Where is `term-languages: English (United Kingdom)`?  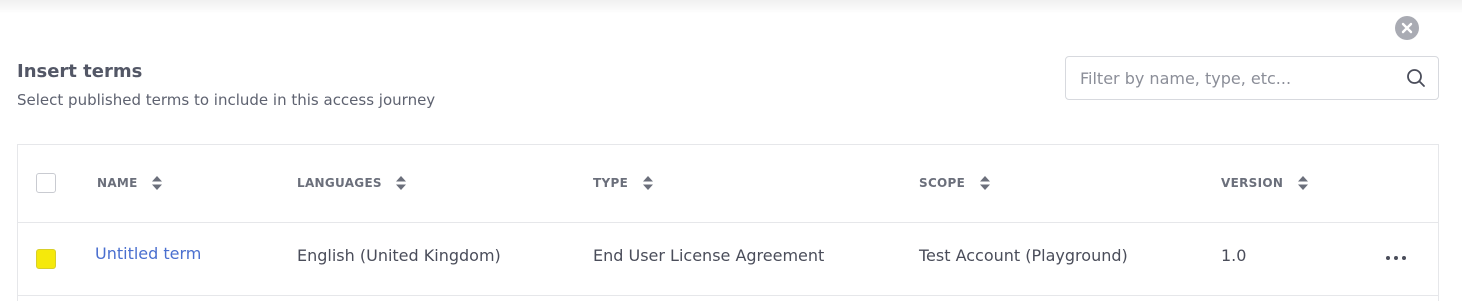 term-languages: English (United Kingdom) is located at coordinates (399, 255).